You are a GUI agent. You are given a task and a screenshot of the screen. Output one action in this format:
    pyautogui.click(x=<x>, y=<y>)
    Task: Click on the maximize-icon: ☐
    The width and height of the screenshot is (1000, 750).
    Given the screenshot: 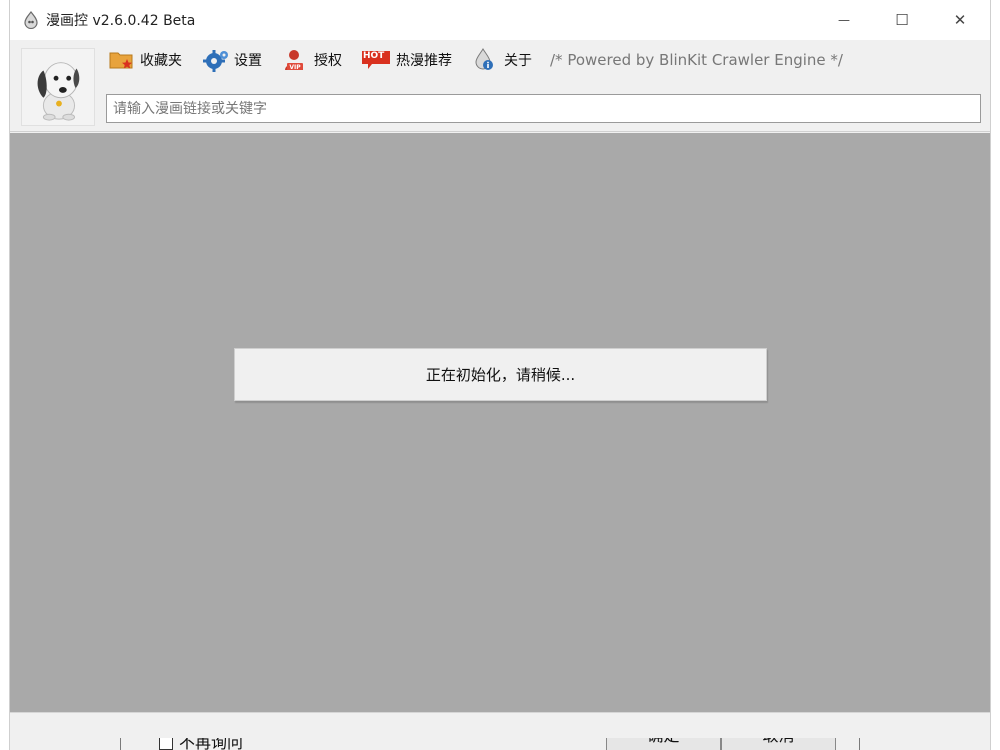 What is the action you would take?
    pyautogui.click(x=902, y=20)
    